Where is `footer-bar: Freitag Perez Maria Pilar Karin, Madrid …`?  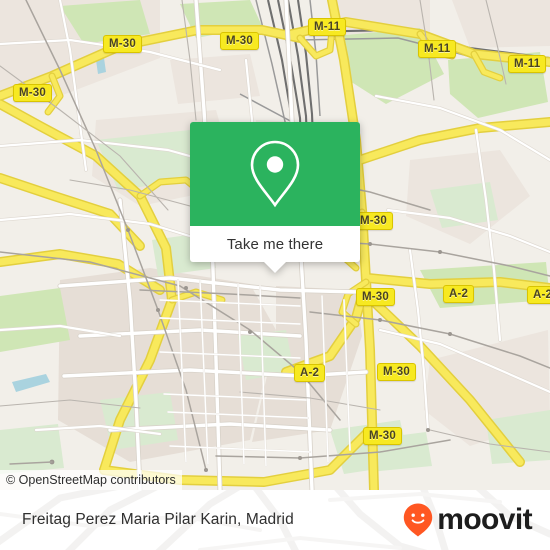 footer-bar: Freitag Perez Maria Pilar Karin, Madrid … is located at coordinates (275, 520).